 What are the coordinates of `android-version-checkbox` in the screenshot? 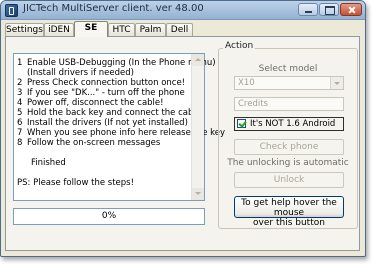 It's located at (242, 123).